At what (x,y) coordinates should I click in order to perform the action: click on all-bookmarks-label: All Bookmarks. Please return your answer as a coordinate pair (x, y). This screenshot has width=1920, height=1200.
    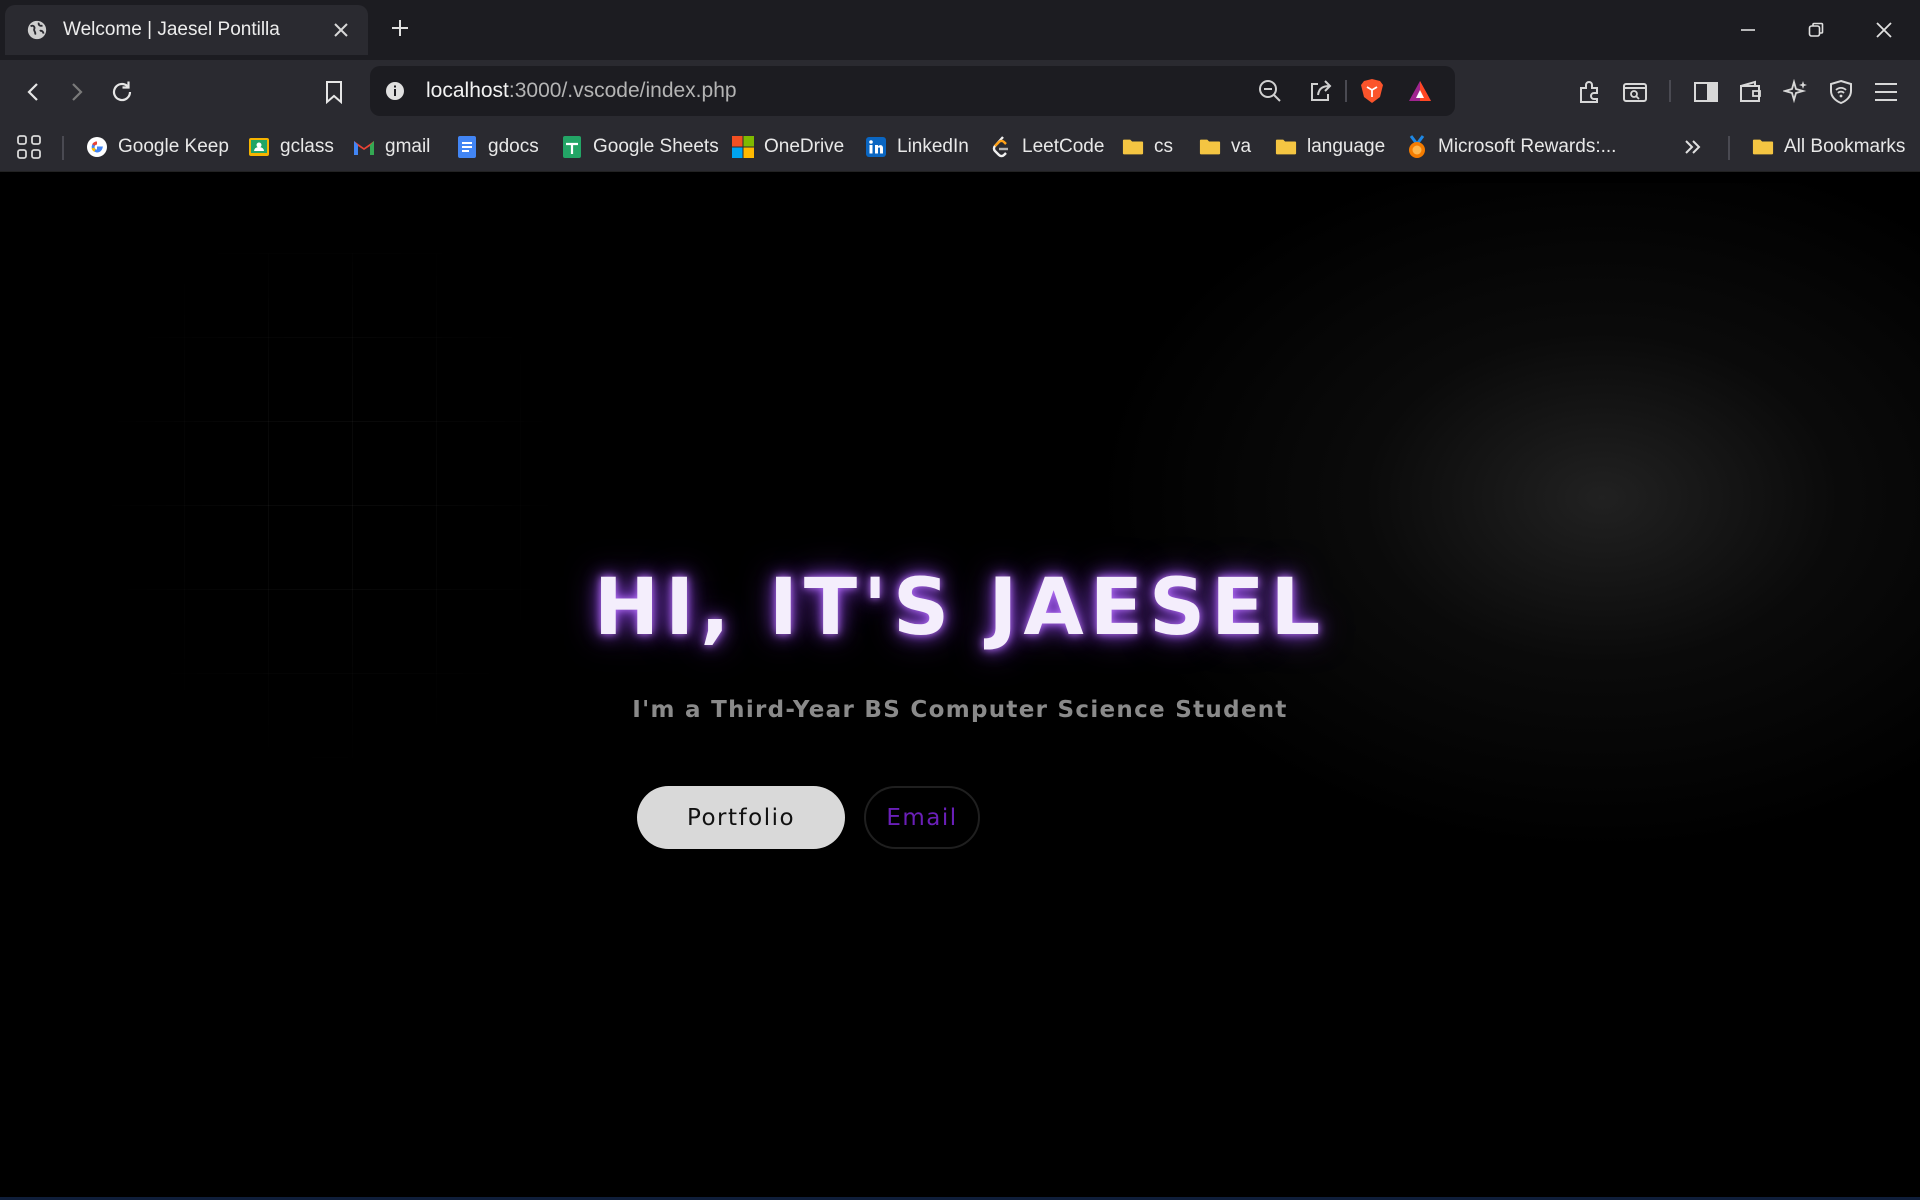
    Looking at the image, I should click on (1845, 146).